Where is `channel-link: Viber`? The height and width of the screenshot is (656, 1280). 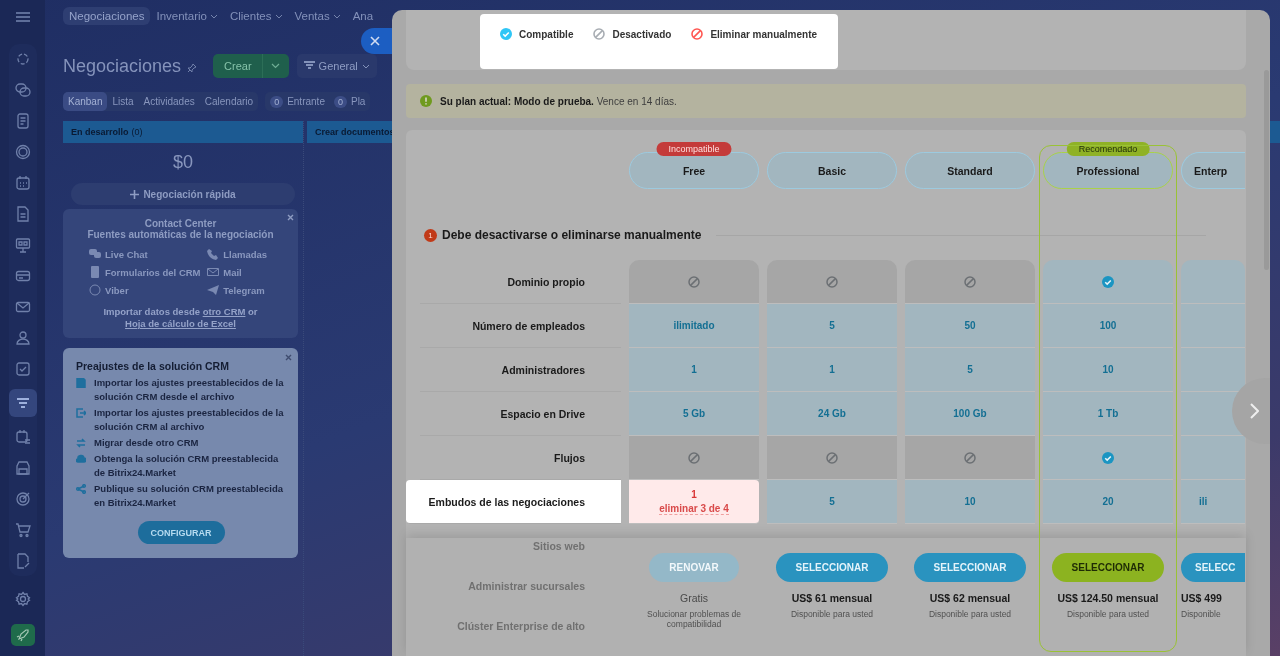 channel-link: Viber is located at coordinates (117, 290).